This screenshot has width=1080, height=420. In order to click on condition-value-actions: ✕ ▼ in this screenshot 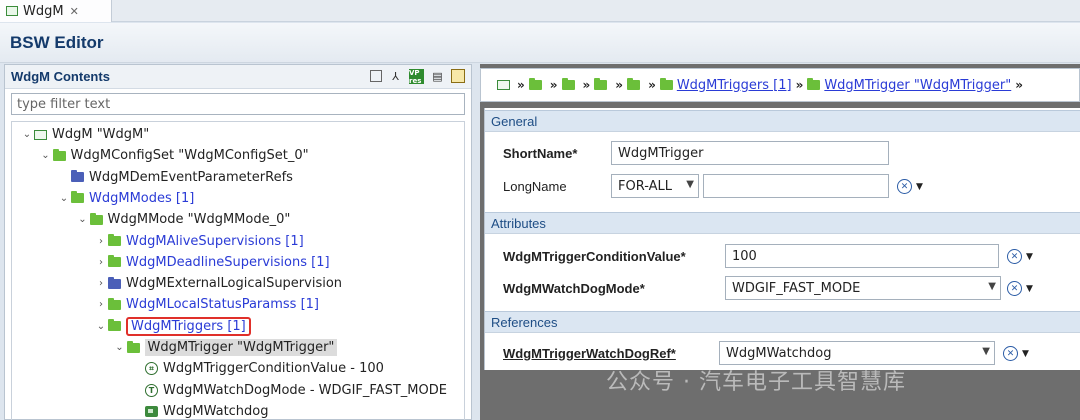, I will do `click(1020, 256)`.